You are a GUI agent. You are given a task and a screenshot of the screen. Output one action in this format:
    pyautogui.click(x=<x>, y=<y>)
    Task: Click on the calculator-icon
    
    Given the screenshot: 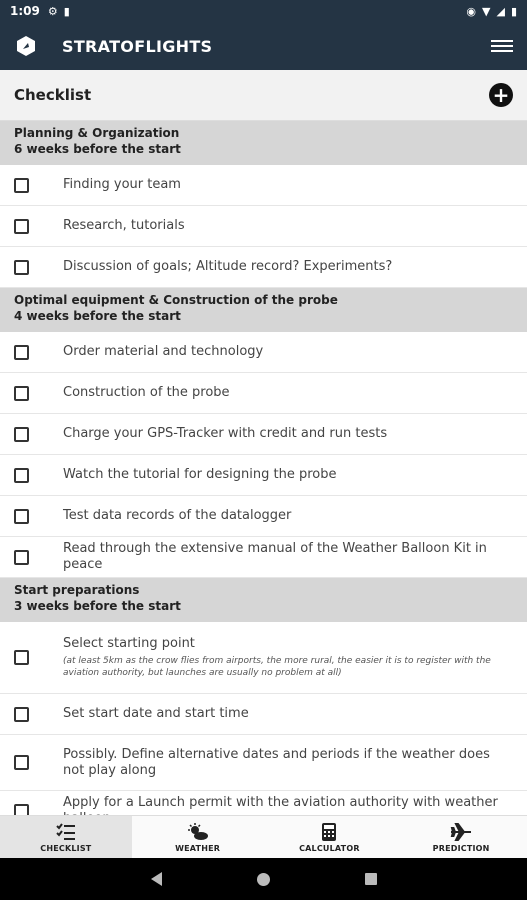 What is the action you would take?
    pyautogui.click(x=329, y=831)
    